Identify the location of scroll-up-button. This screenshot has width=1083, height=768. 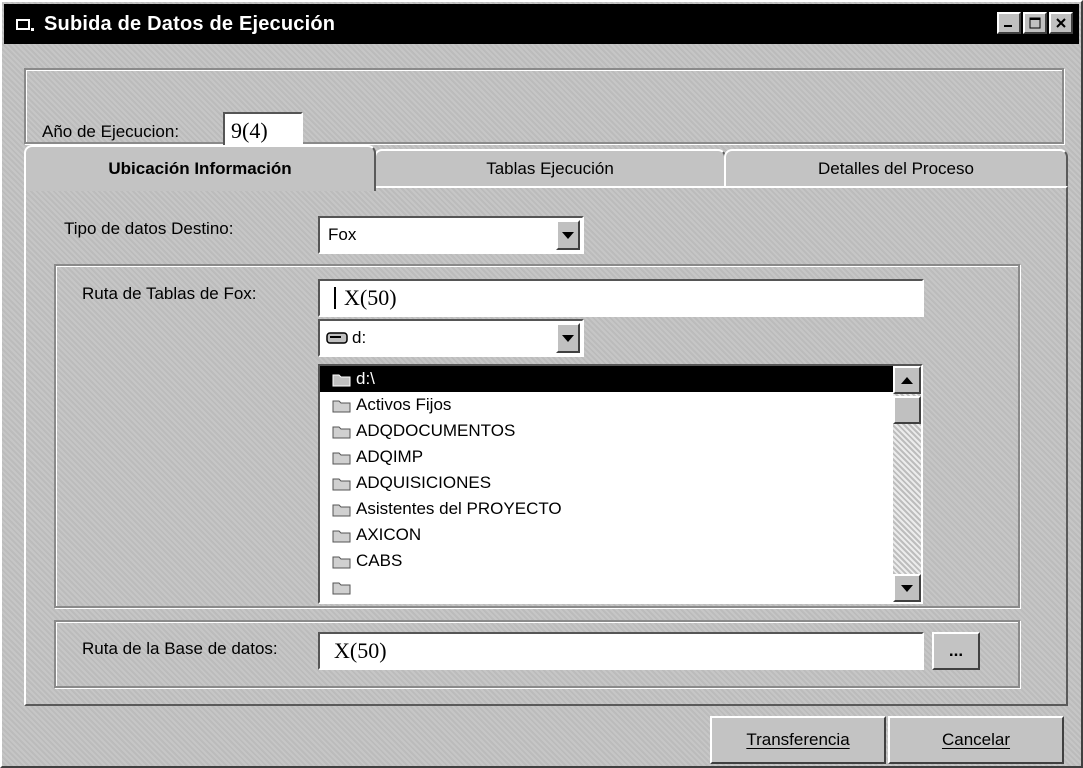
(907, 380).